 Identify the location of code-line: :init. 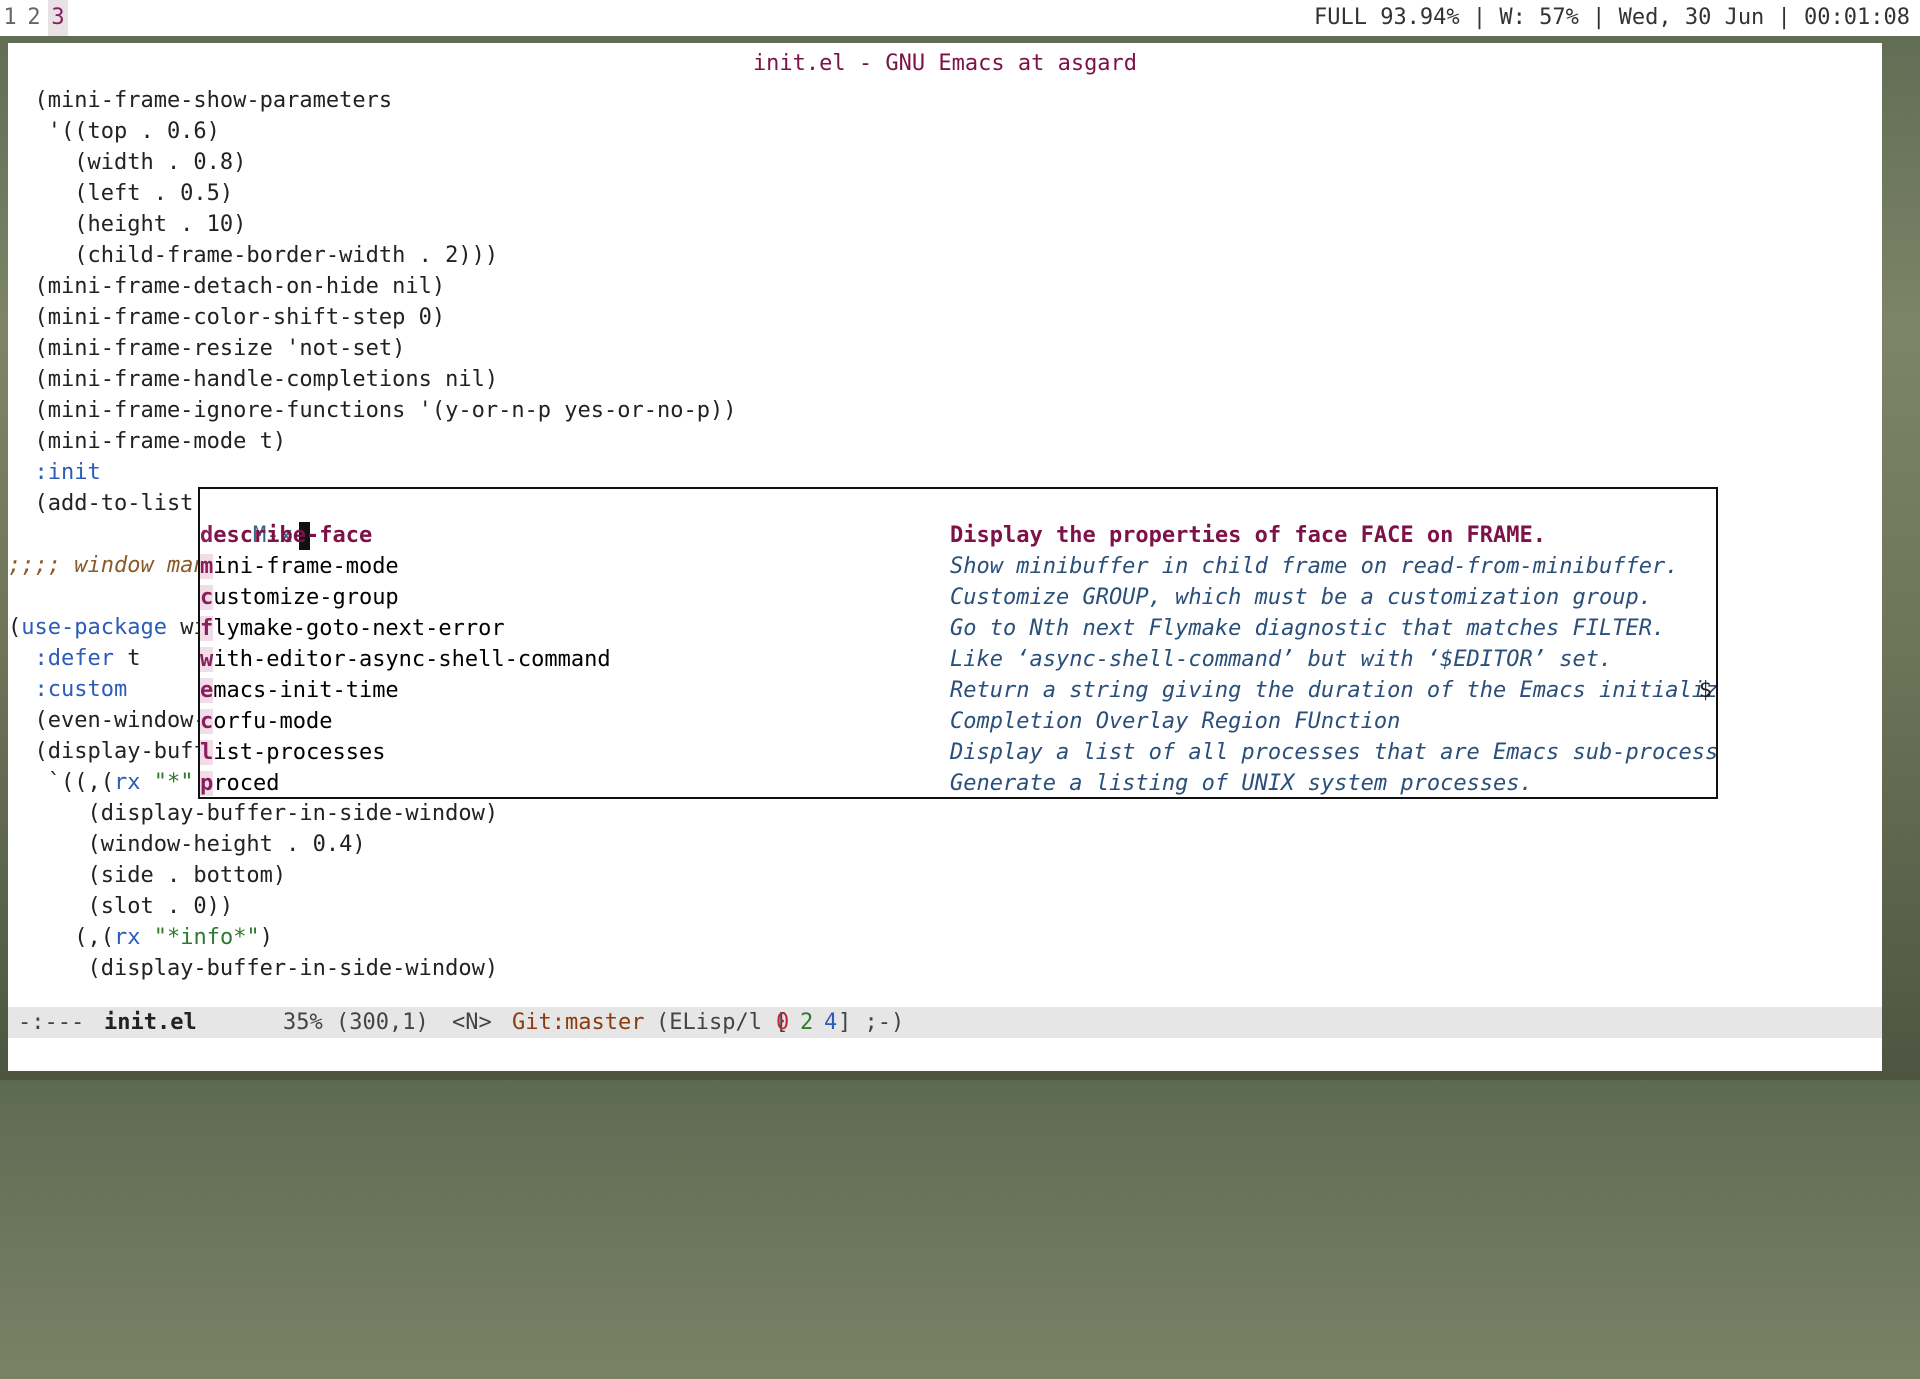
(54, 472).